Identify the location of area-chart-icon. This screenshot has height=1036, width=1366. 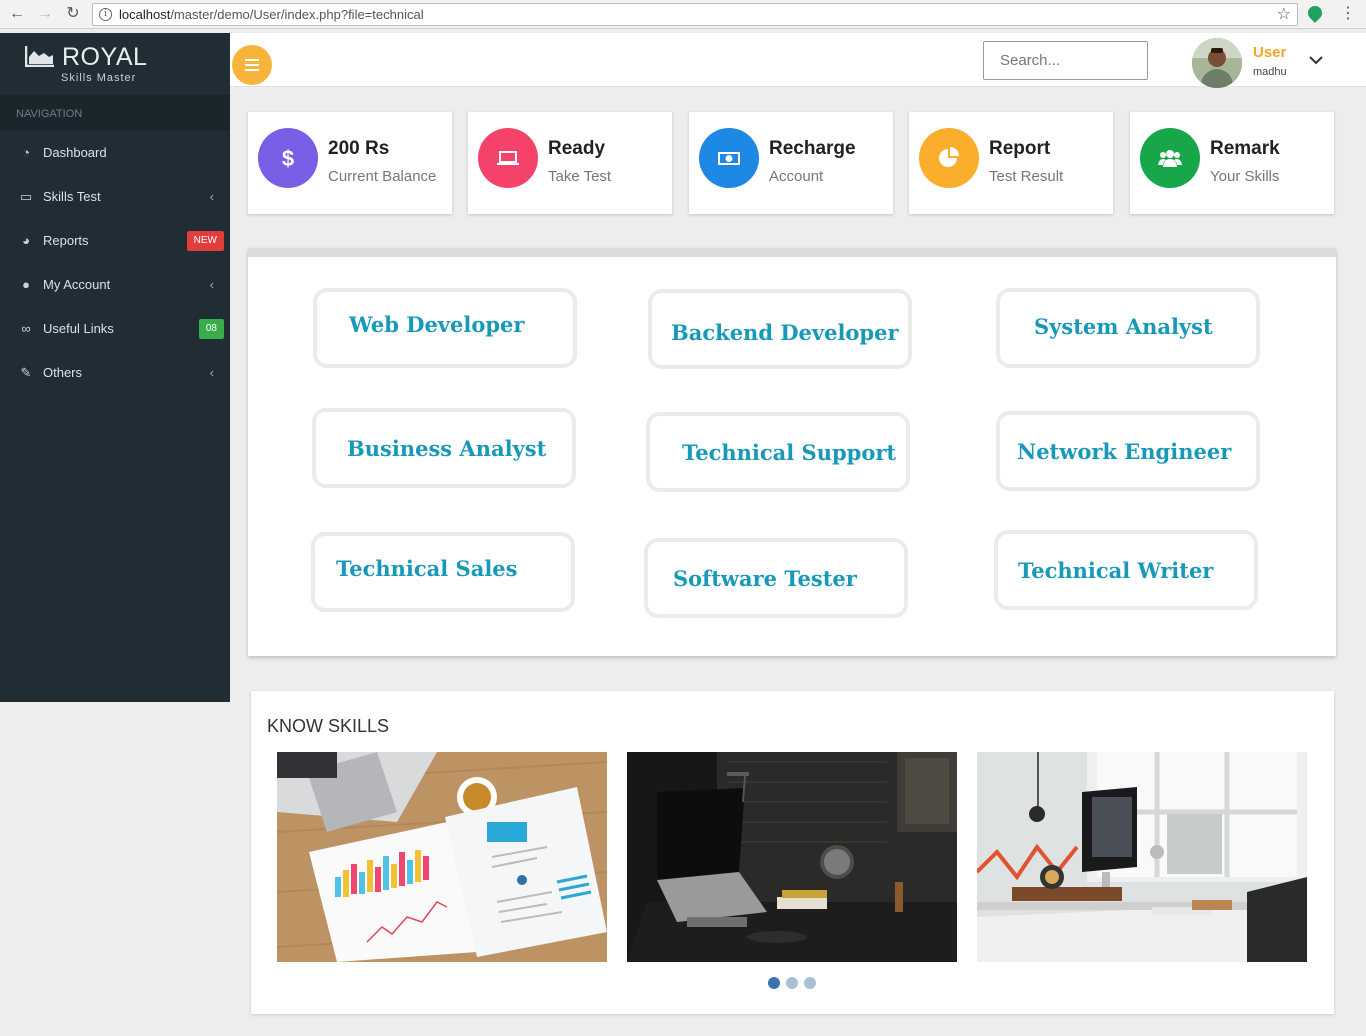
(39, 56).